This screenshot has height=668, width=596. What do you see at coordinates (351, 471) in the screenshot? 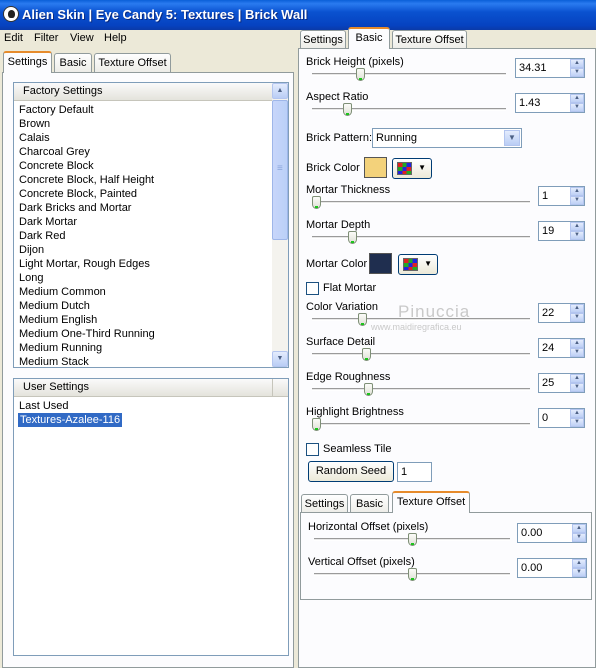
I see `random-seed-button: Random Seed` at bounding box center [351, 471].